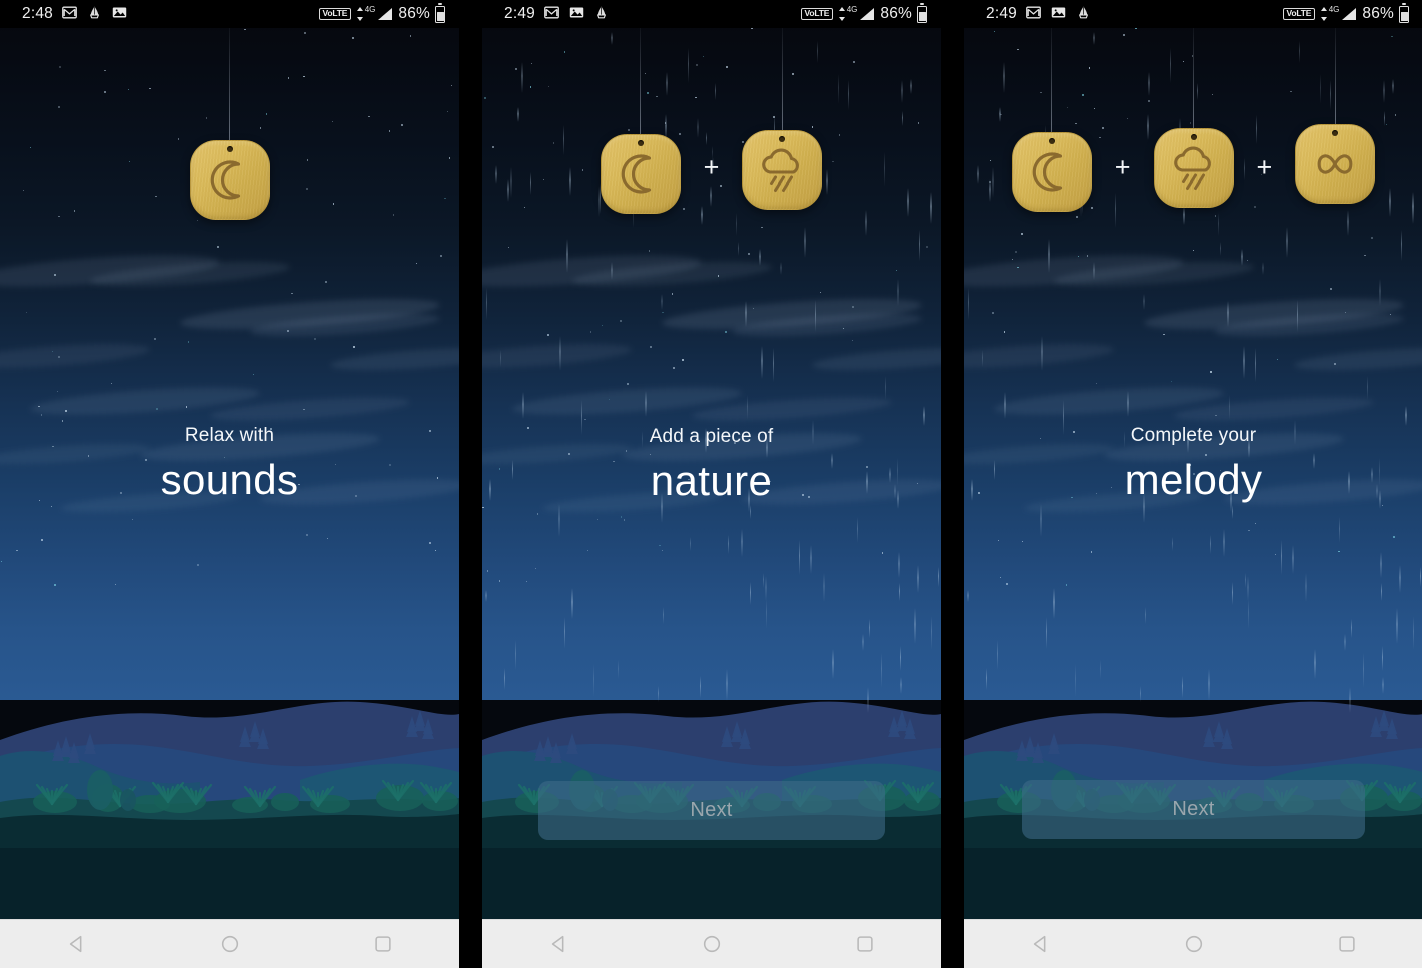  I want to click on android-nav-bar, so click(229, 943).